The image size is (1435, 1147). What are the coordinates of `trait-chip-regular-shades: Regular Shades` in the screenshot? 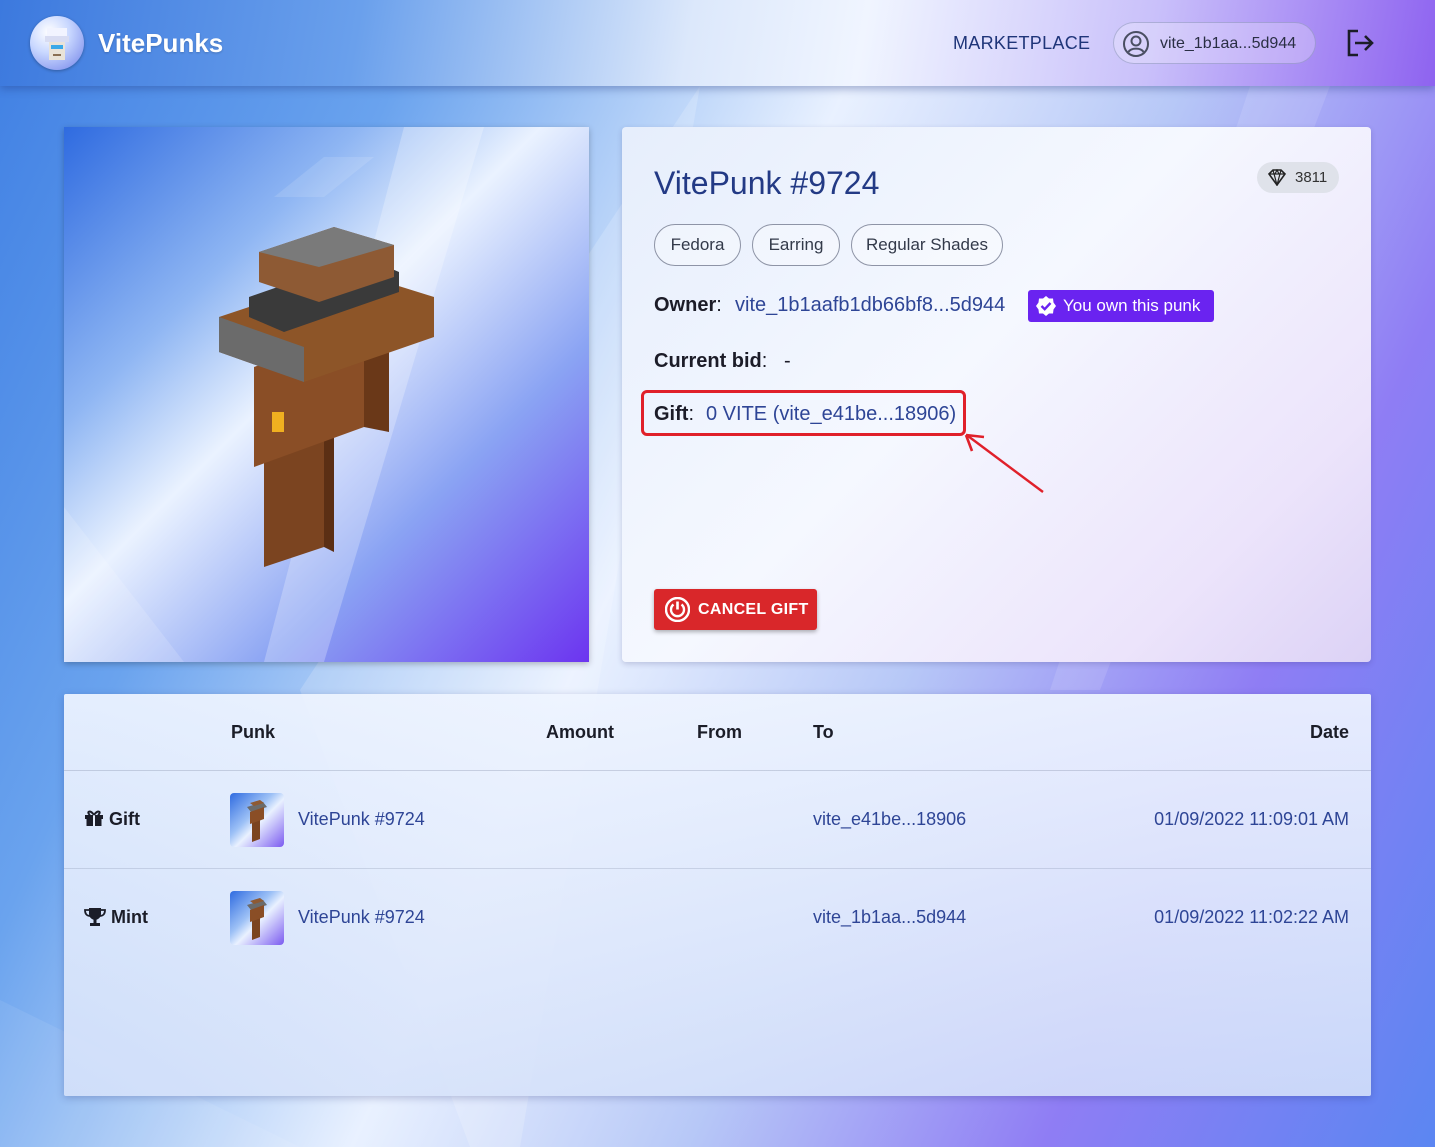 It's located at (927, 245).